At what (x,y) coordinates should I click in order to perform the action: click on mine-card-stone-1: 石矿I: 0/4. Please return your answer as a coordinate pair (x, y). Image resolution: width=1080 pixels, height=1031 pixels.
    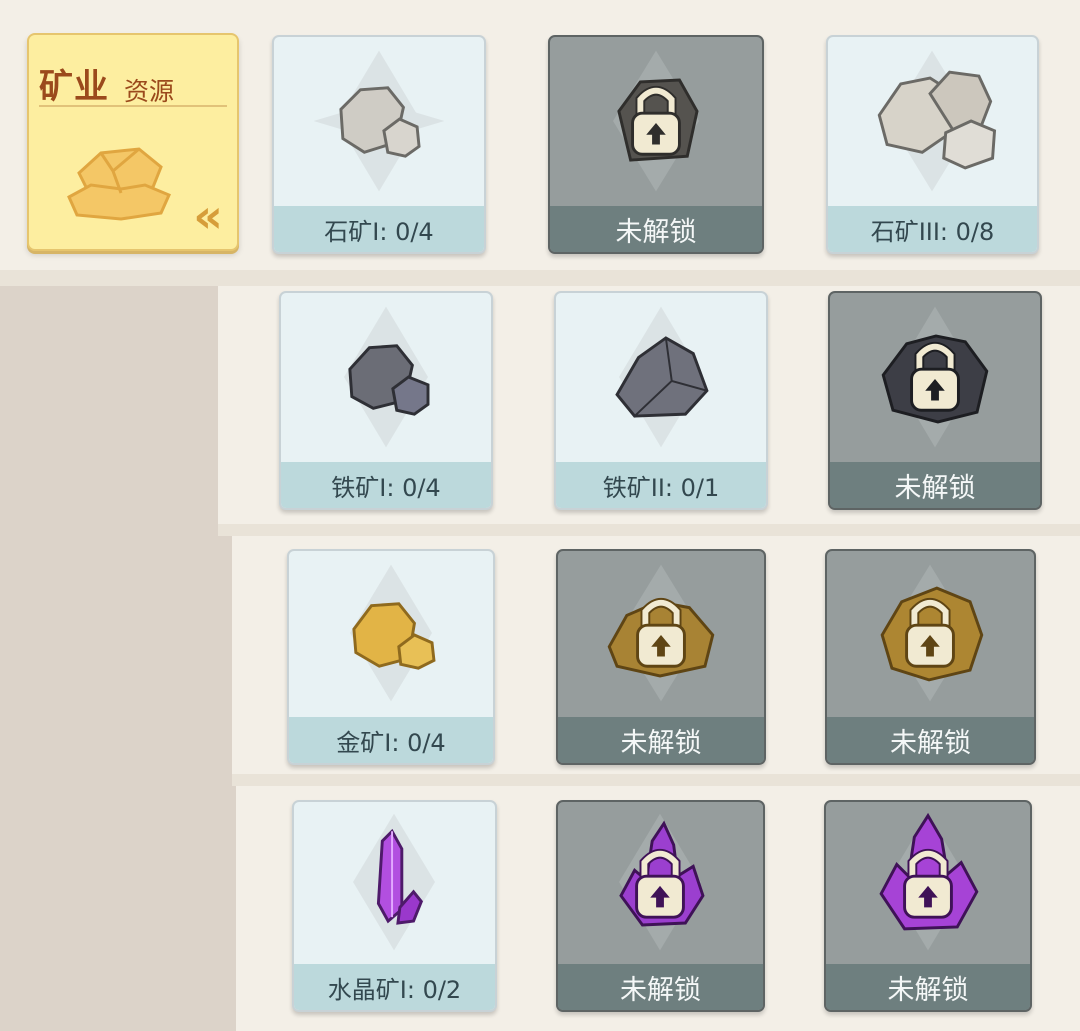
    Looking at the image, I should click on (379, 144).